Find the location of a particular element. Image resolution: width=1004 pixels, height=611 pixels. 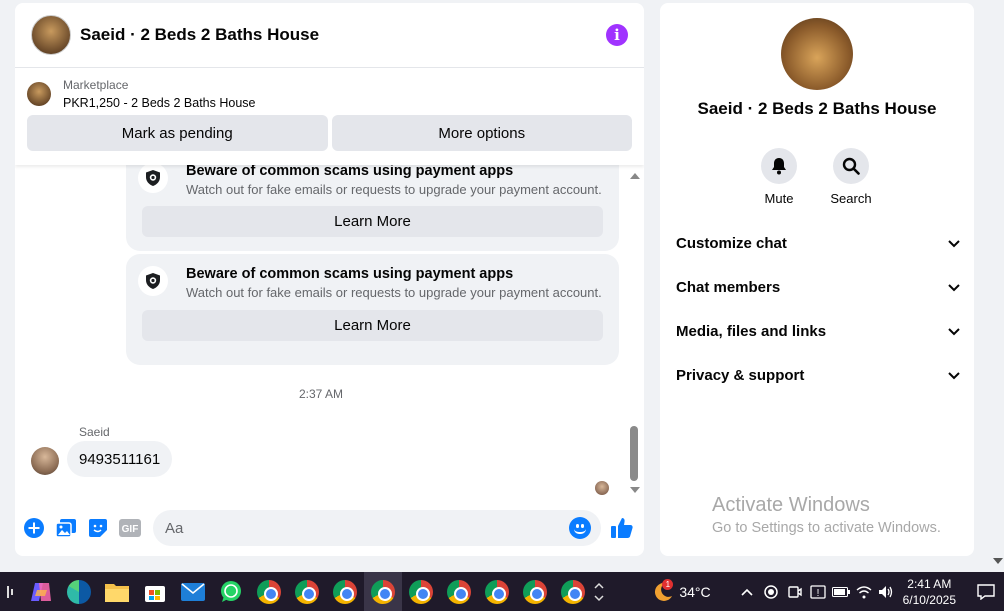

search-icon is located at coordinates (851, 166).